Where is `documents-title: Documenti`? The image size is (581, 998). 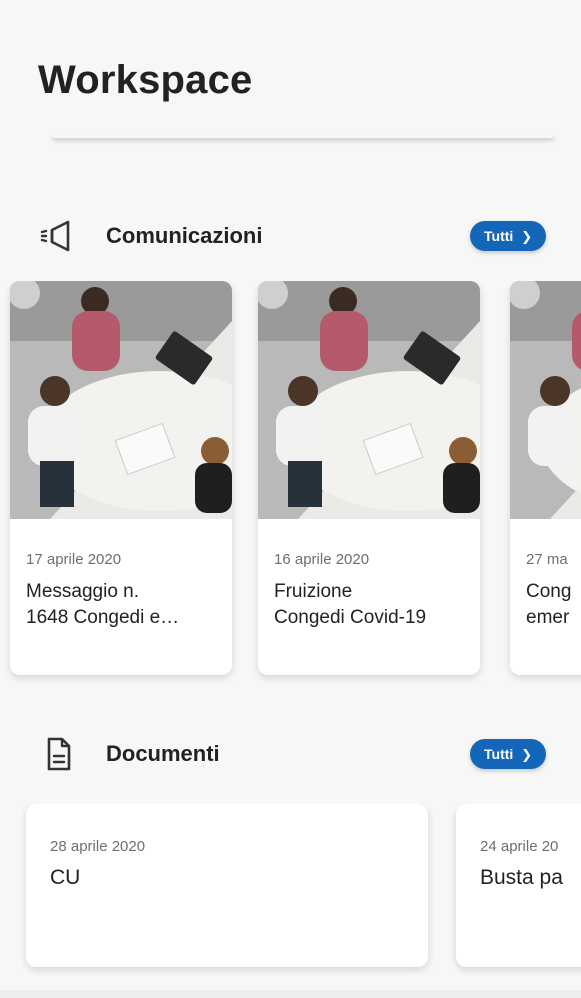
documents-title: Documenti is located at coordinates (163, 753).